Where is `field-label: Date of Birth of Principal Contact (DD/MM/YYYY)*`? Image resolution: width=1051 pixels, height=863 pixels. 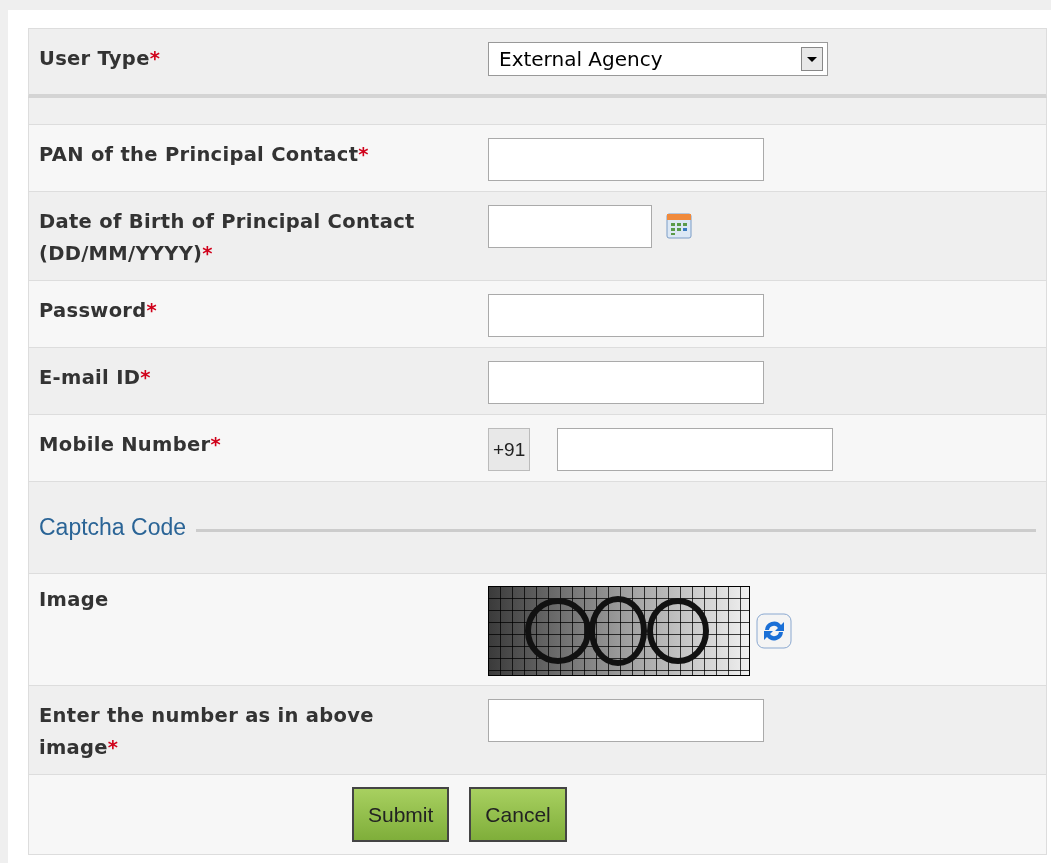 field-label: Date of Birth of Principal Contact (DD/MM/YYYY)* is located at coordinates (227, 238).